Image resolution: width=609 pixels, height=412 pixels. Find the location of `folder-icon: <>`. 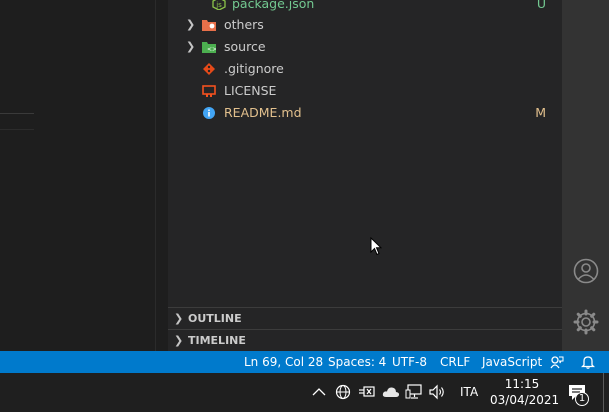

folder-icon: <> is located at coordinates (209, 47).